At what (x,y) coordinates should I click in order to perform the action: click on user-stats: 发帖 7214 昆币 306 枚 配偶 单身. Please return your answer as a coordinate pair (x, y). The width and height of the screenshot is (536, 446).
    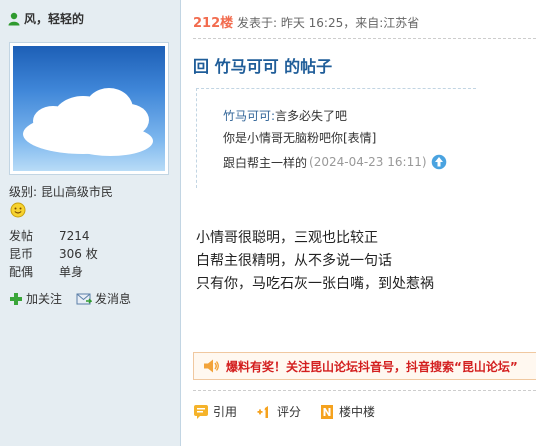
    Looking at the image, I should click on (53, 254).